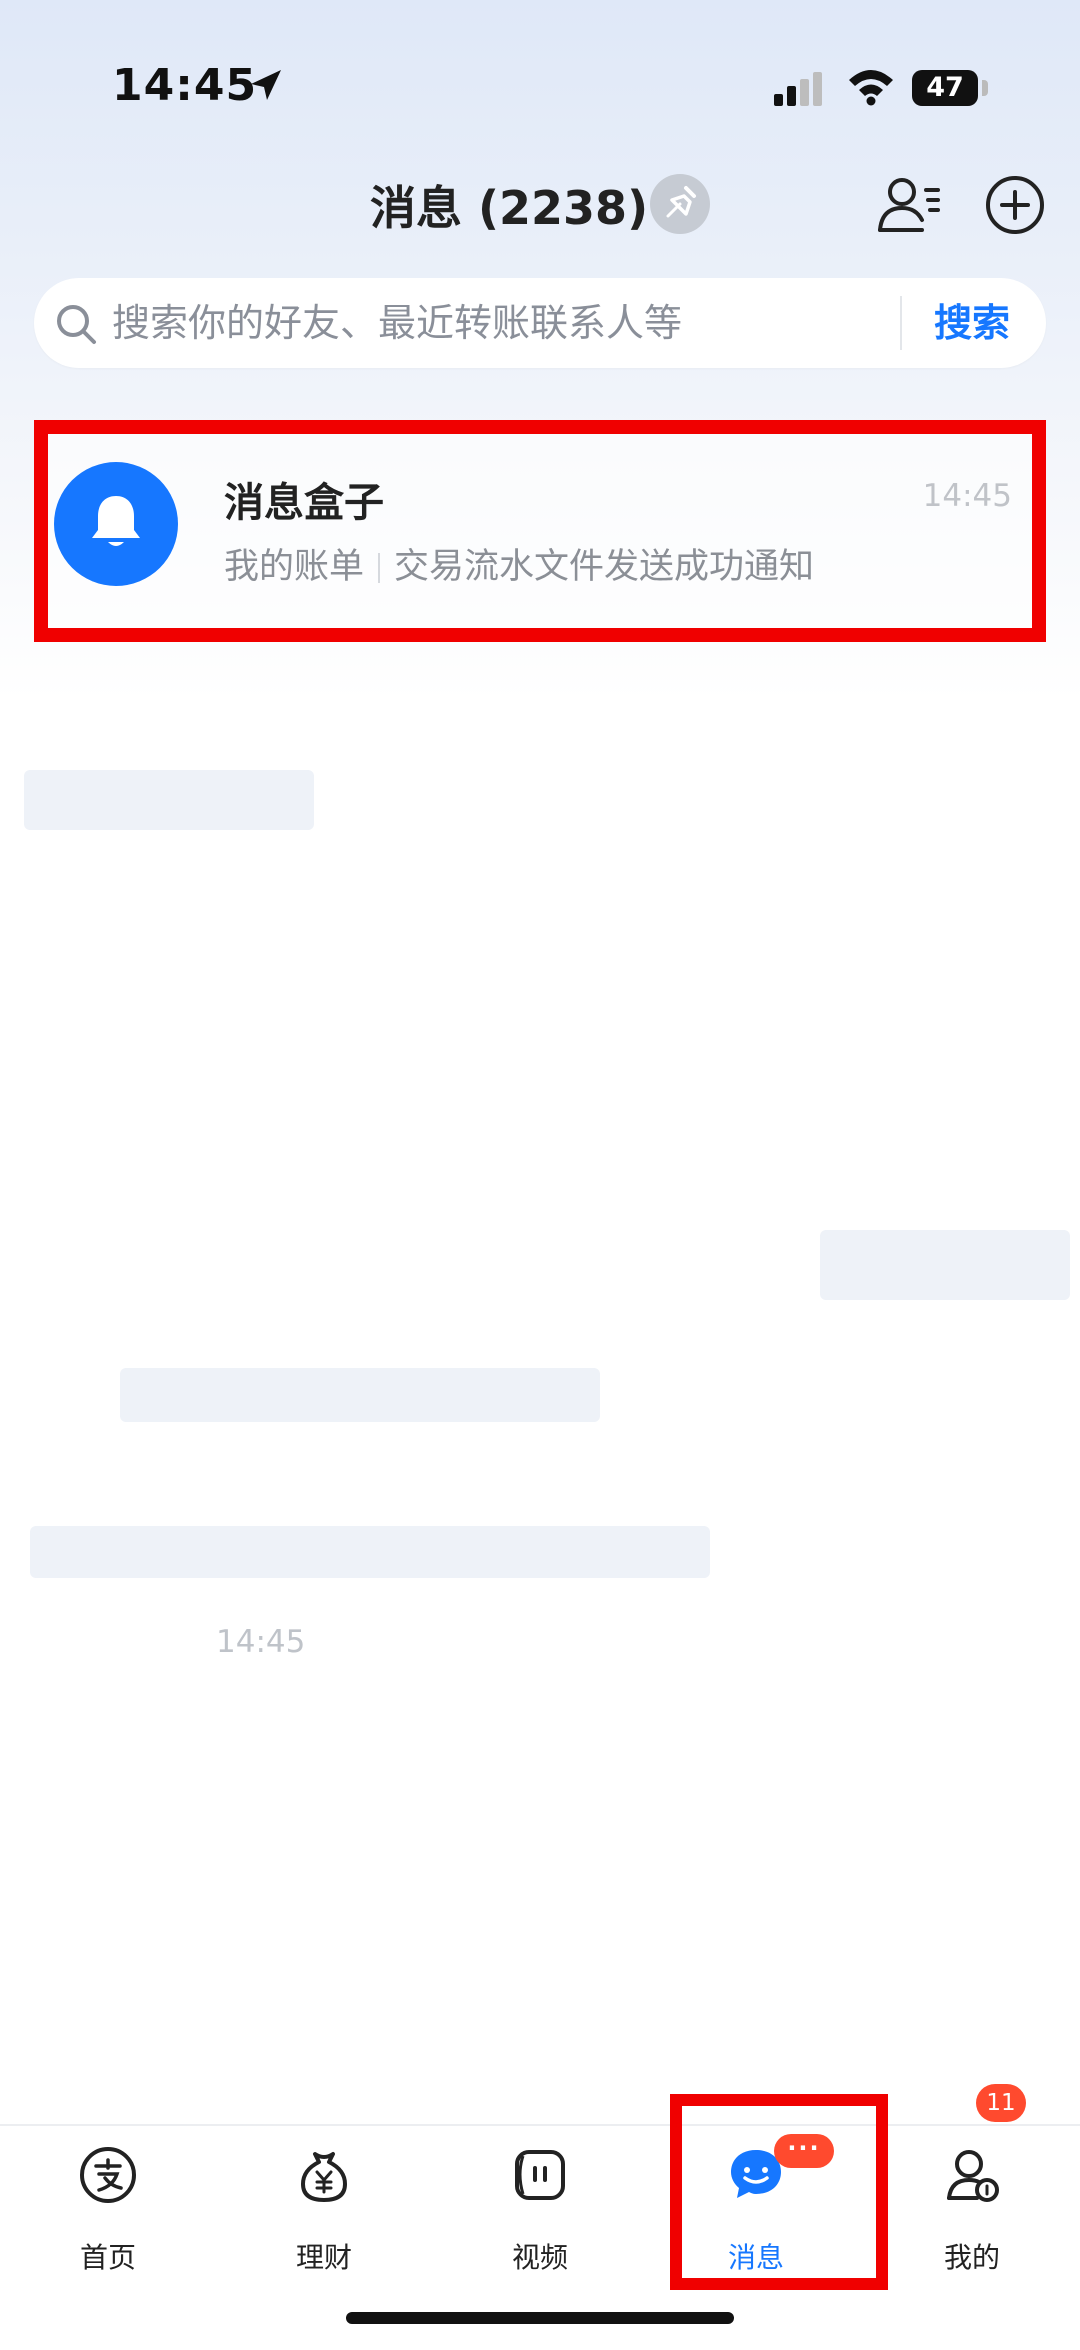 The width and height of the screenshot is (1080, 2350). What do you see at coordinates (540, 2318) in the screenshot?
I see `home-indicator` at bounding box center [540, 2318].